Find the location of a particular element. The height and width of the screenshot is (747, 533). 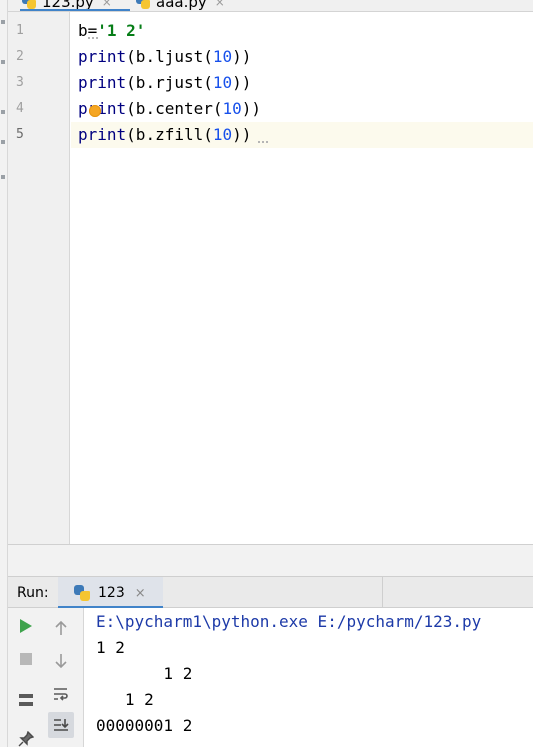

run-panel-header: Run: 123 × is located at coordinates (270, 593).